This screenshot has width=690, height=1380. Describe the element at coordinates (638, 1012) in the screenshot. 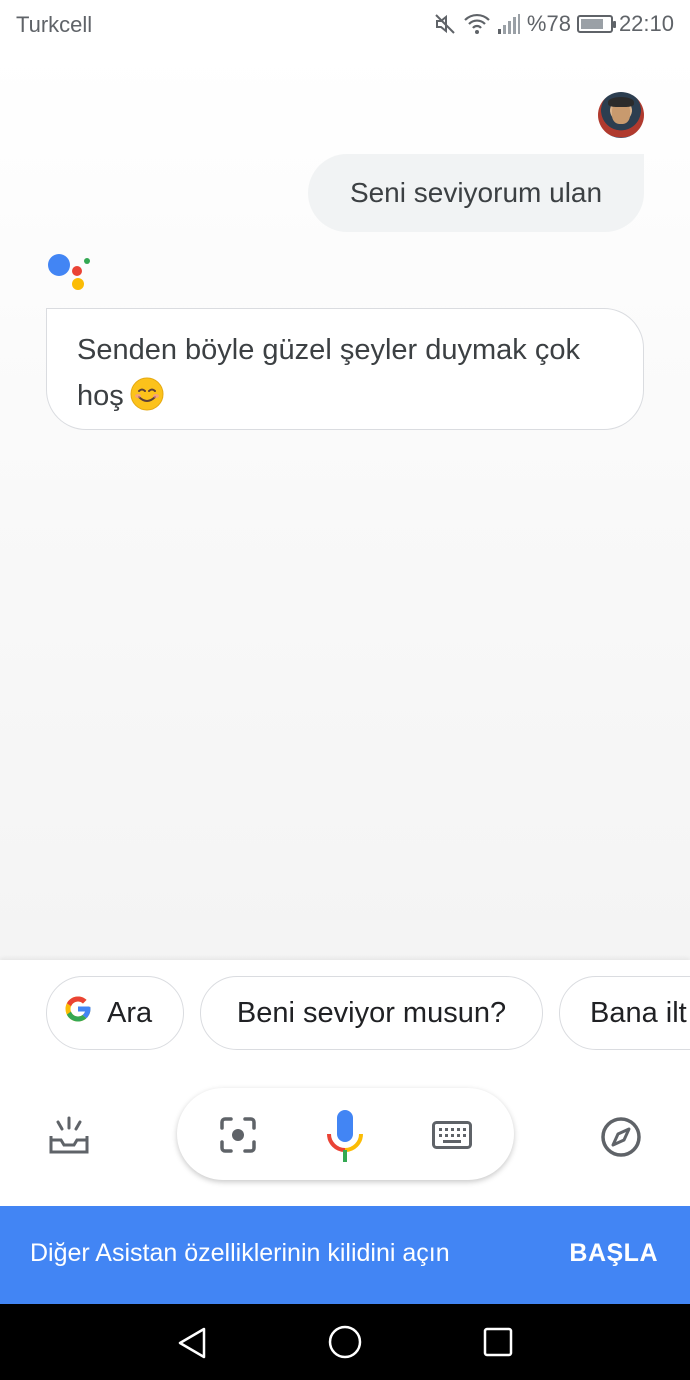

I see `suggestion-label: Bana ilt` at that location.